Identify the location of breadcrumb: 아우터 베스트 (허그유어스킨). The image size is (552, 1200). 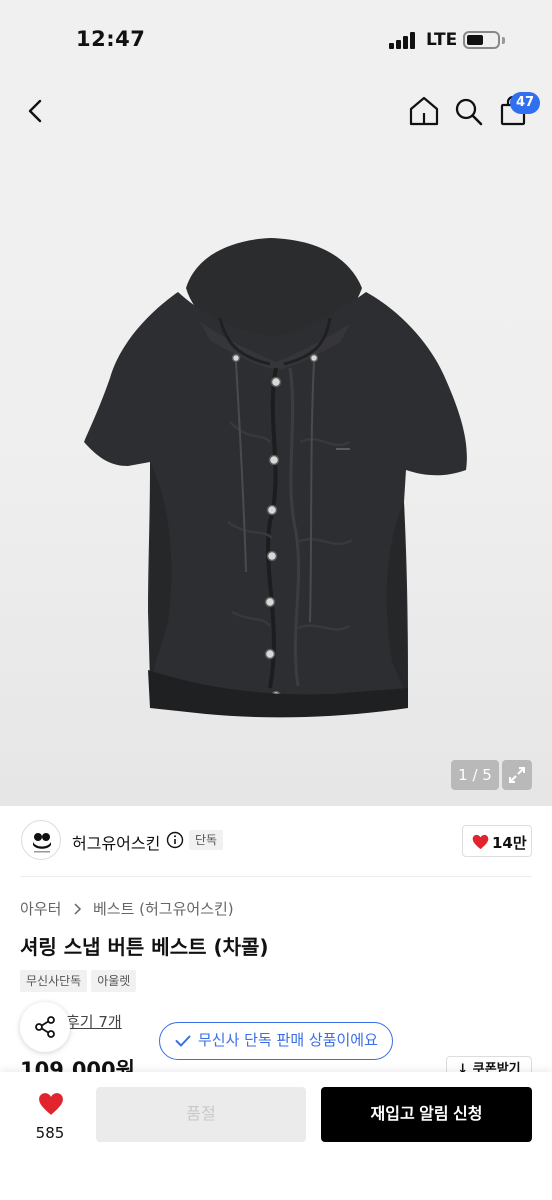
(127, 909).